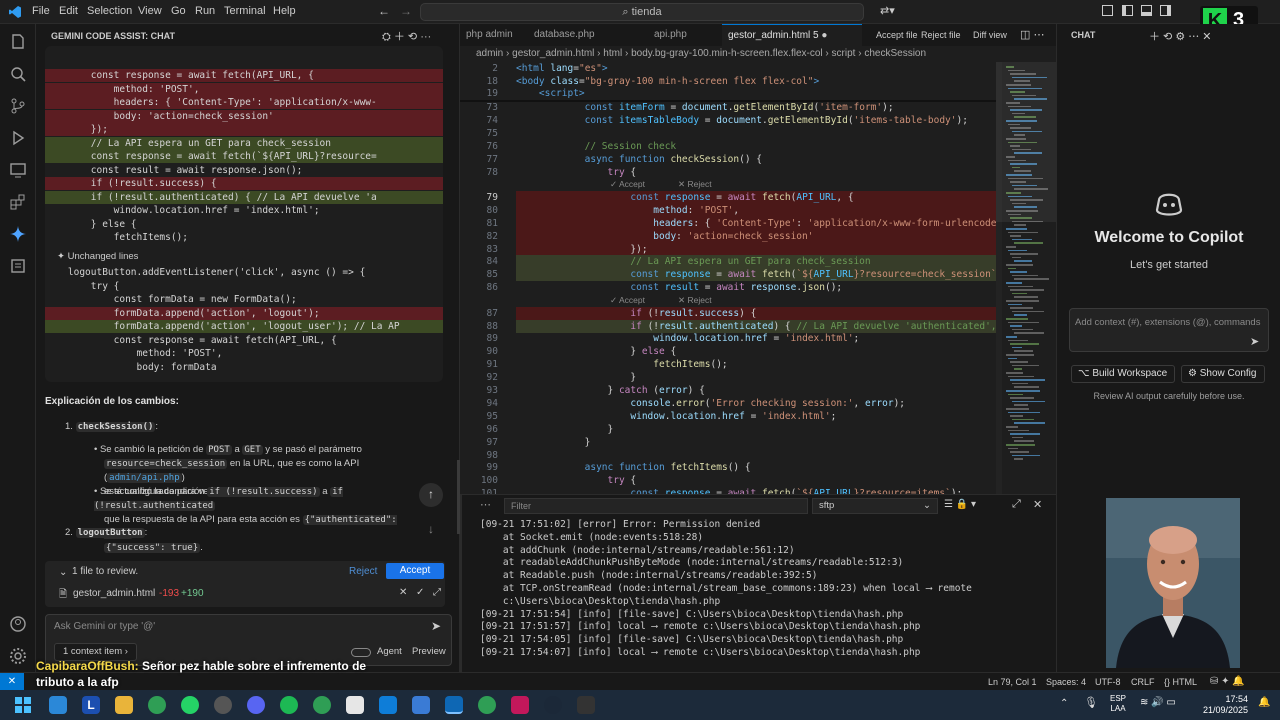 The image size is (1280, 720). What do you see at coordinates (792, 35) in the screenshot?
I see `tab-gestor-admin: gestor_admin.html 5 ●` at bounding box center [792, 35].